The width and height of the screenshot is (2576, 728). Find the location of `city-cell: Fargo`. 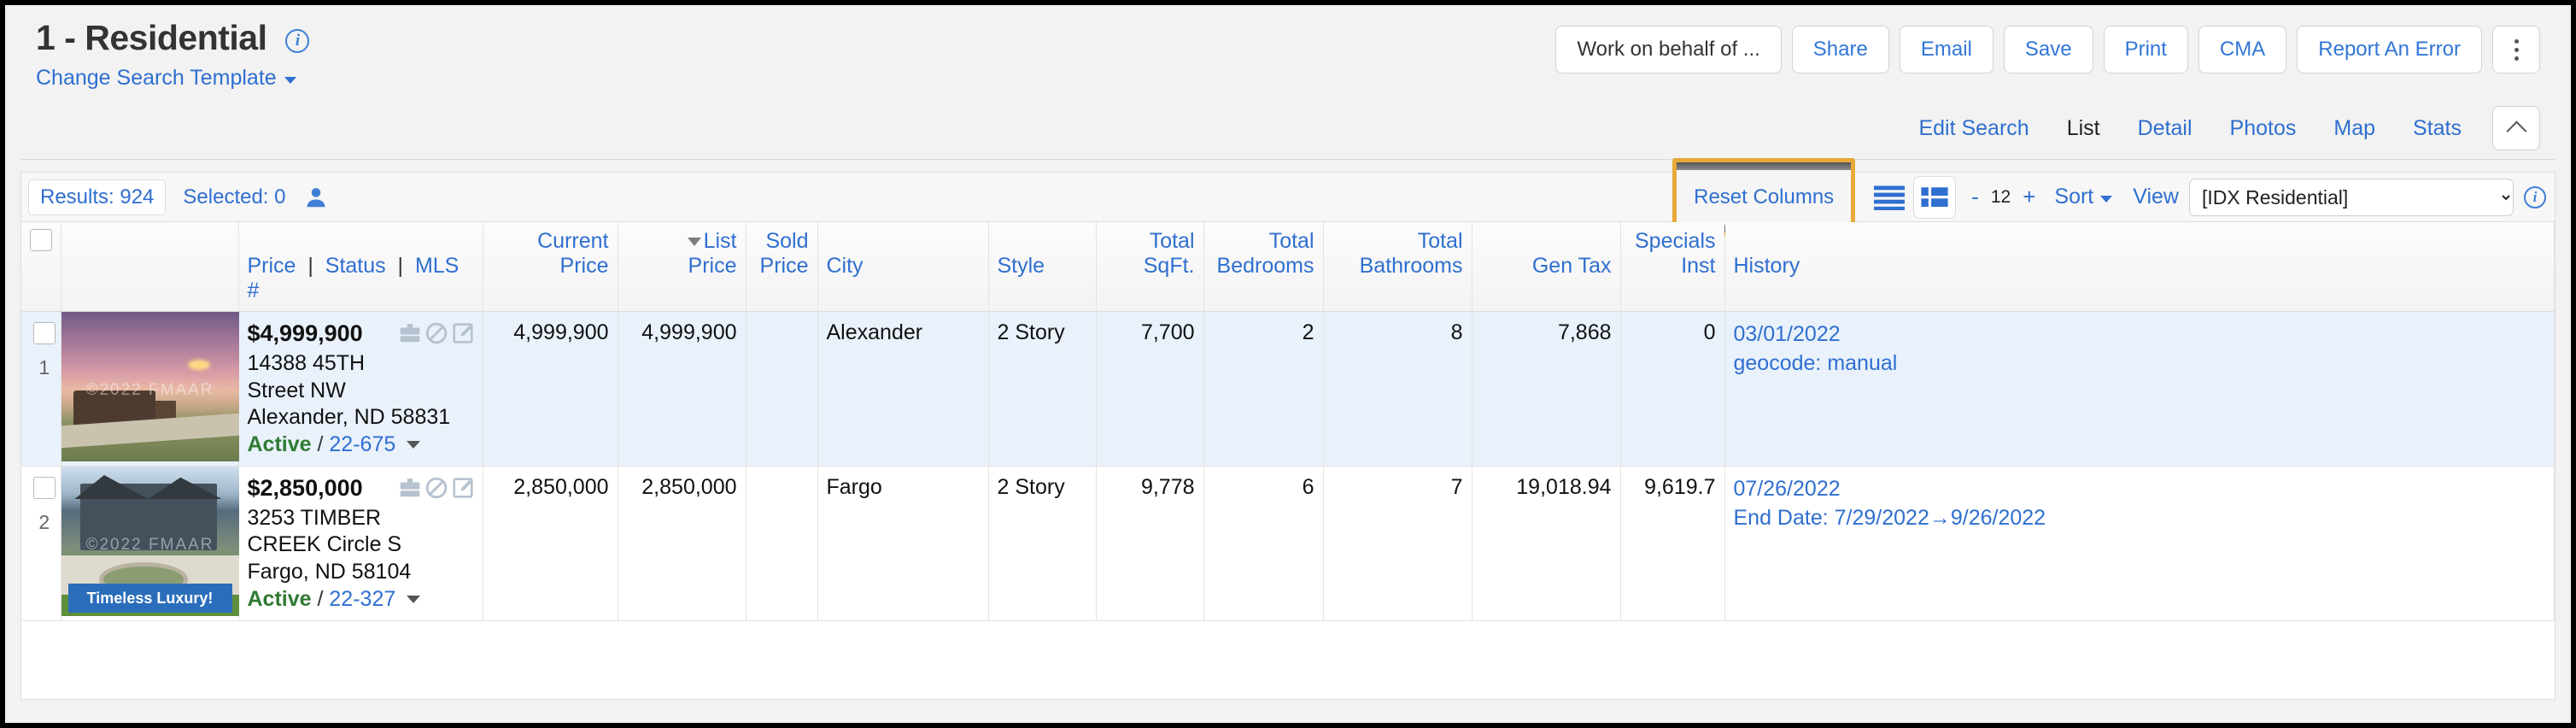

city-cell: Fargo is located at coordinates (903, 543).